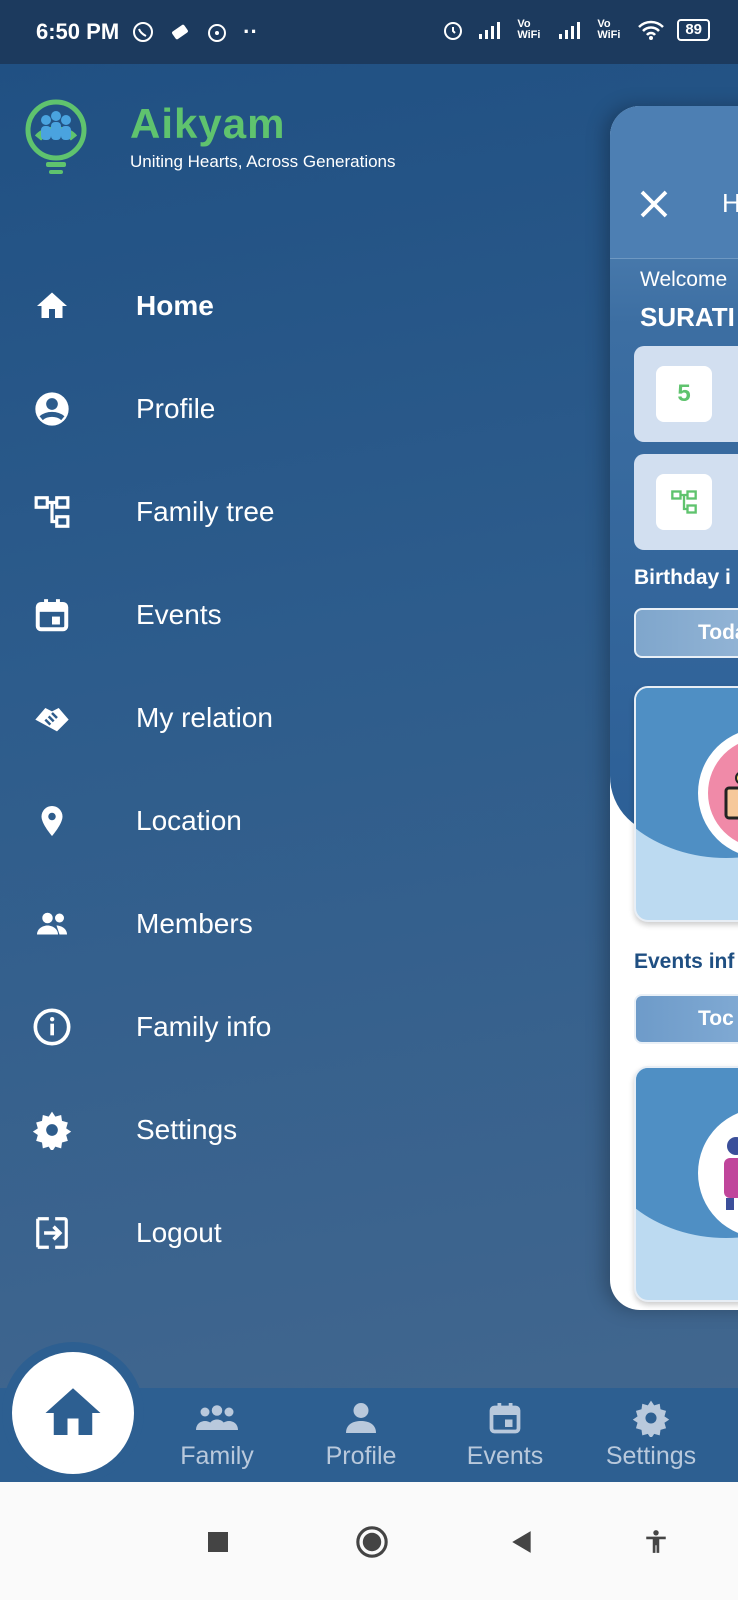 This screenshot has height=1600, width=738. What do you see at coordinates (731, 796) in the screenshot?
I see `birthday-cake-icon` at bounding box center [731, 796].